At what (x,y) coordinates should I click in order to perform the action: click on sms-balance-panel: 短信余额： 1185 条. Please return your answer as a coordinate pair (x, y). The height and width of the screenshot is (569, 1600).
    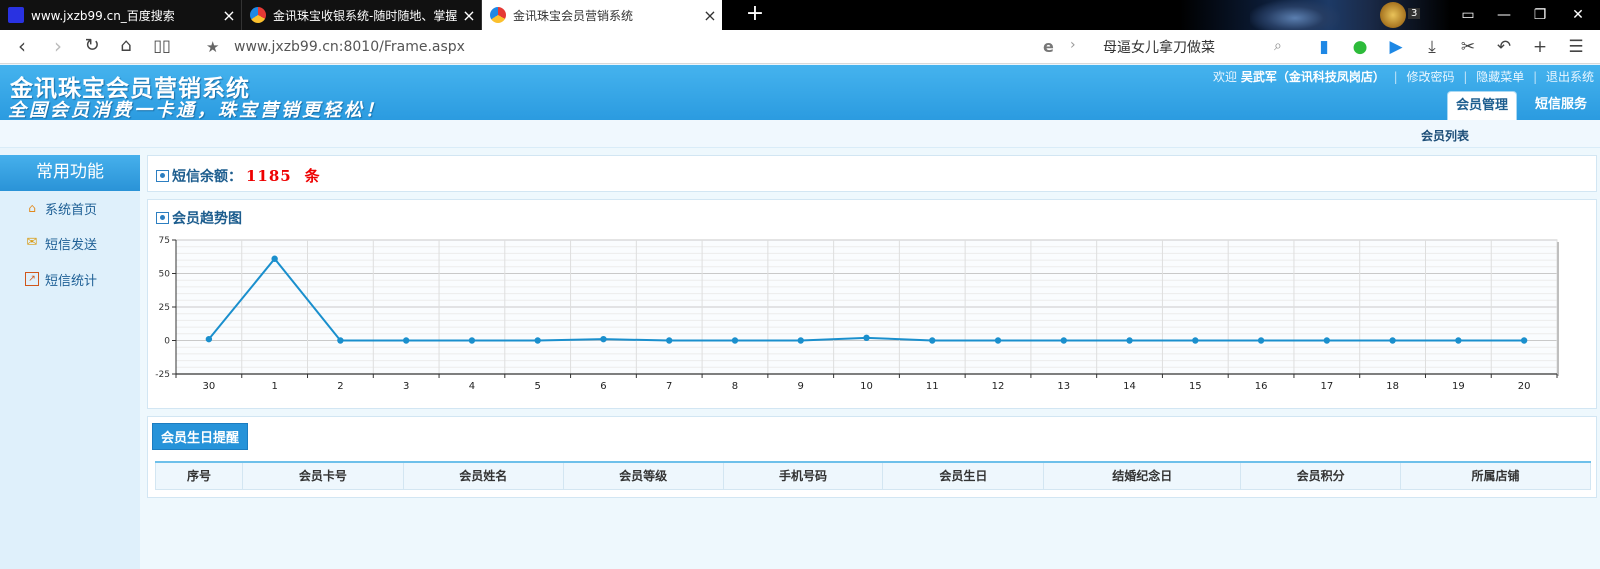
    Looking at the image, I should click on (872, 173).